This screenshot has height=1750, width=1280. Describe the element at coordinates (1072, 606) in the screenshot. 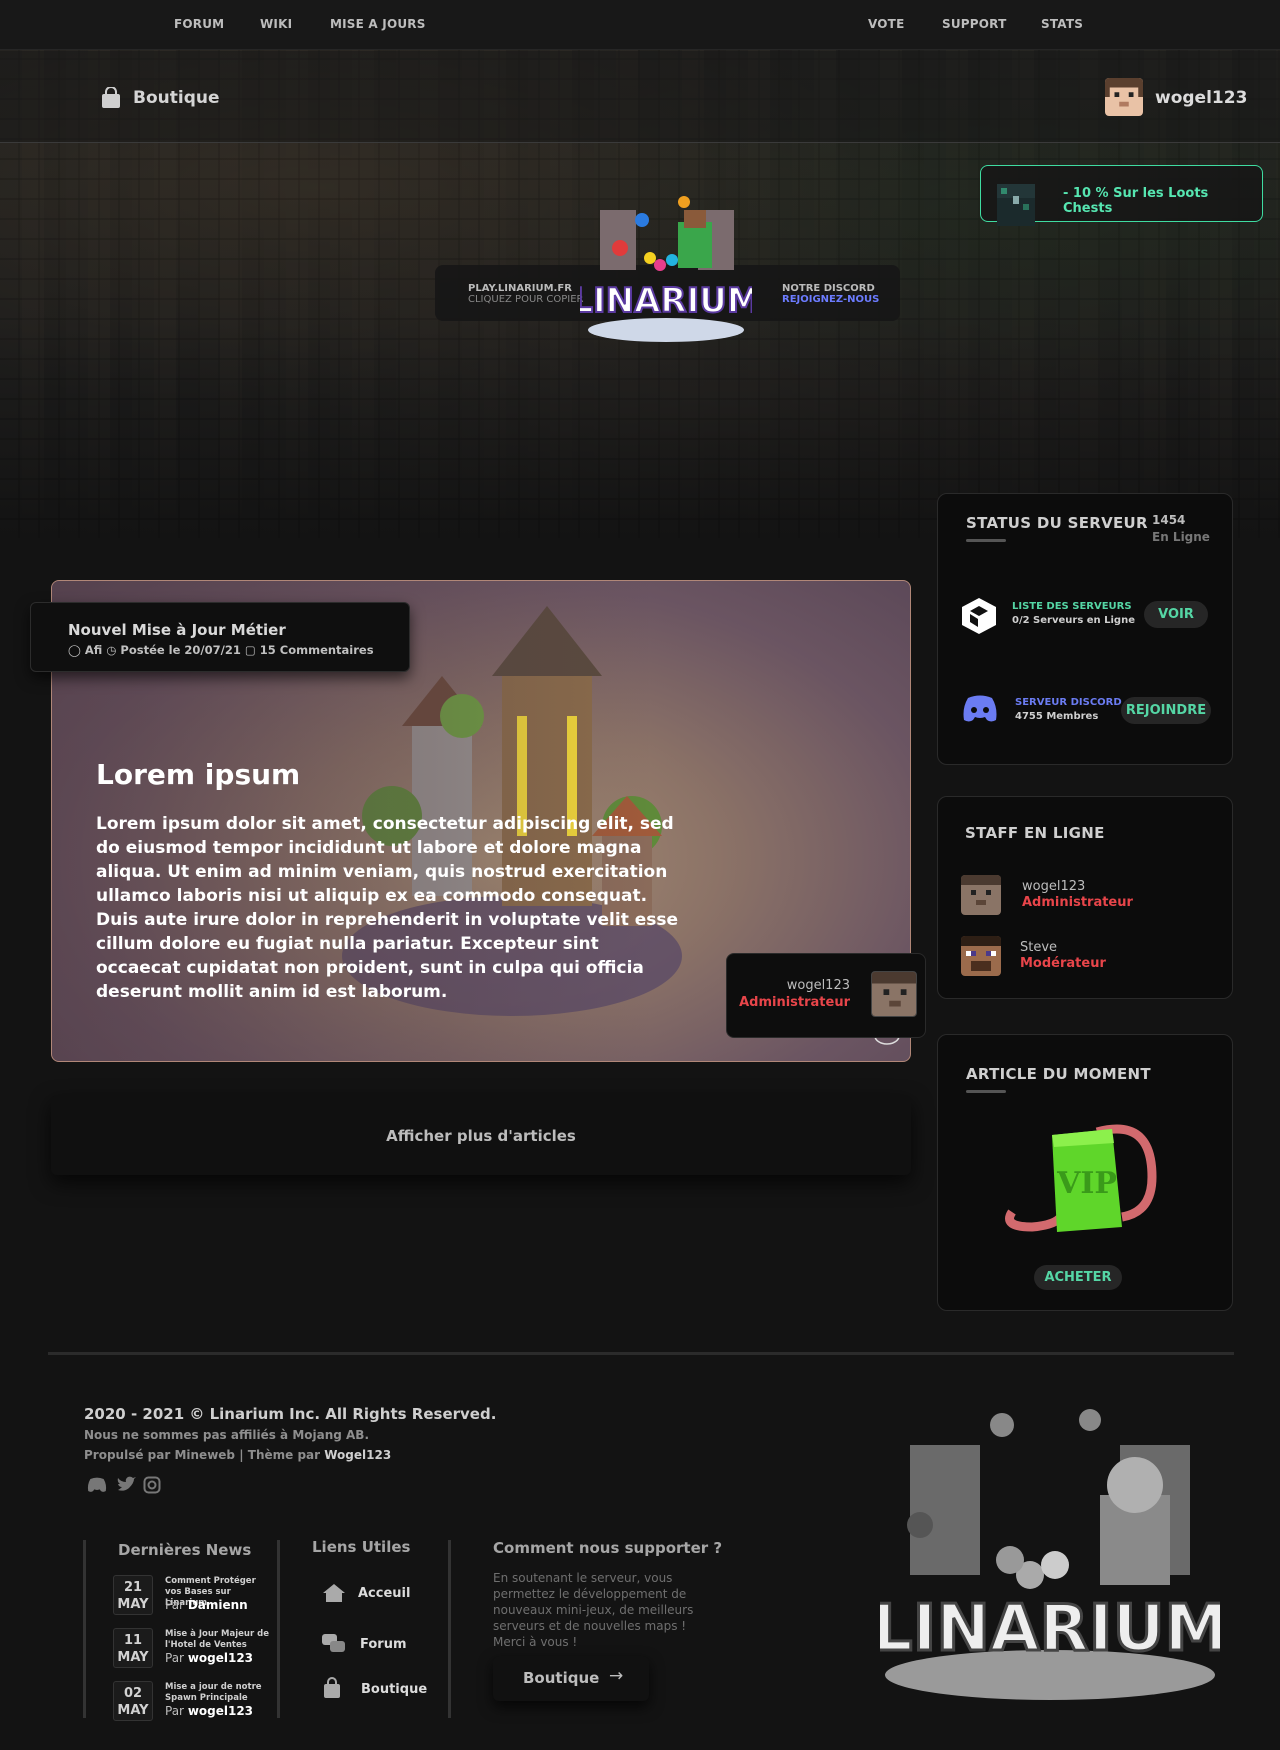

I see `server-list-label: LISTE DES SERVEURS` at that location.